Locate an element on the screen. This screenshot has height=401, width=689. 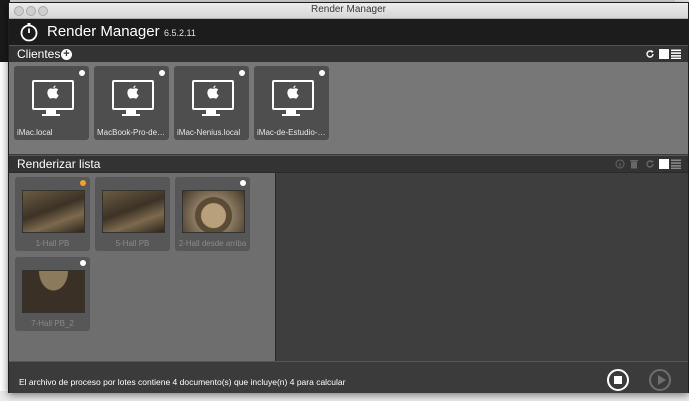
client-card: iMac-Nenius.local is located at coordinates (211, 103).